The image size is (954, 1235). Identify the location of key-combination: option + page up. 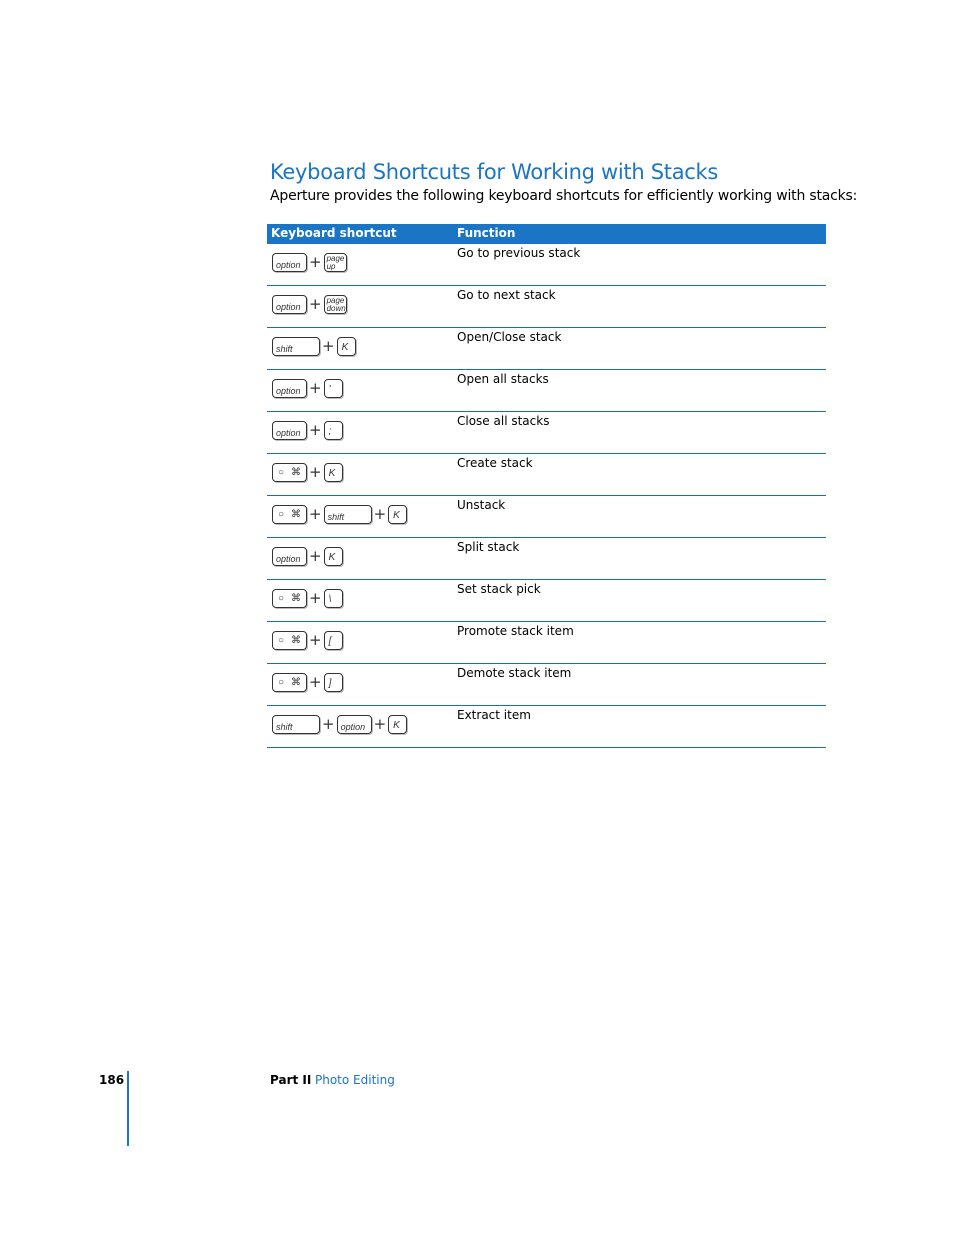
(309, 262).